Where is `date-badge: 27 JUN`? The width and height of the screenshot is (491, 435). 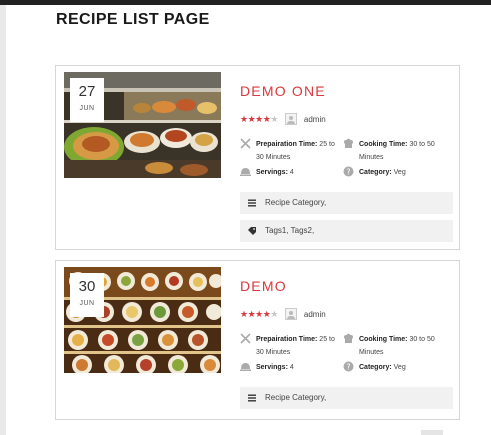 date-badge: 27 JUN is located at coordinates (87, 100).